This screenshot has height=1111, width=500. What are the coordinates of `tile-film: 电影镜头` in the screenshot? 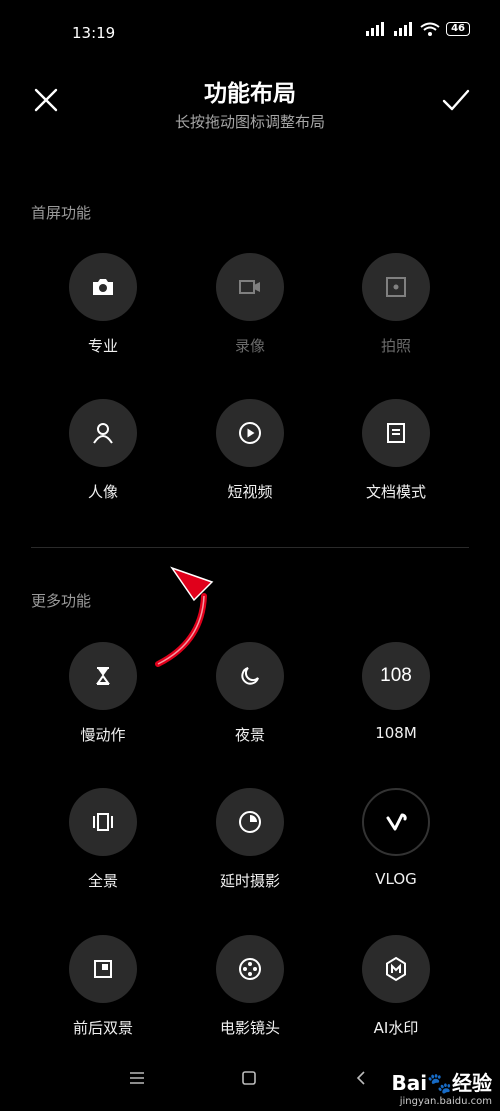 It's located at (250, 986).